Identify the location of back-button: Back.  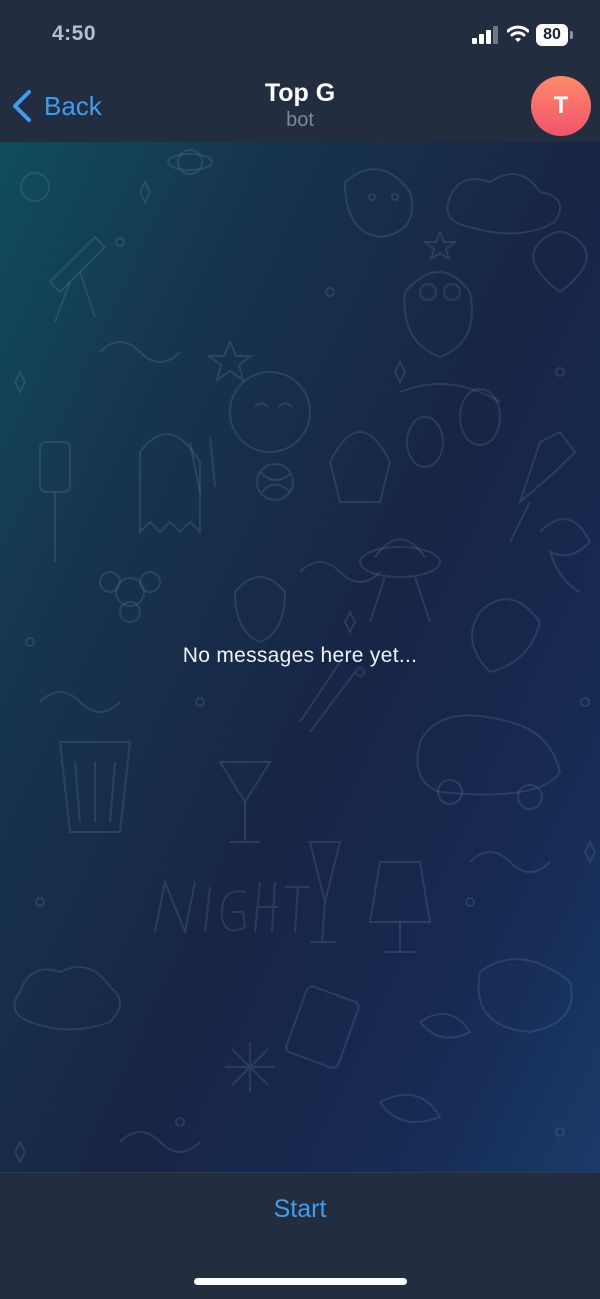
(56, 106).